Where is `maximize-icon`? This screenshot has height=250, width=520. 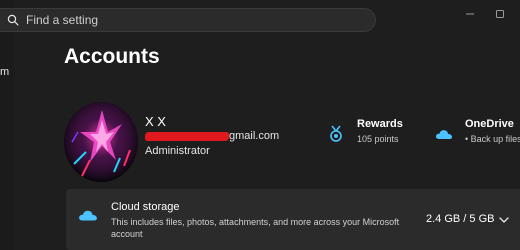 maximize-icon is located at coordinates (500, 14).